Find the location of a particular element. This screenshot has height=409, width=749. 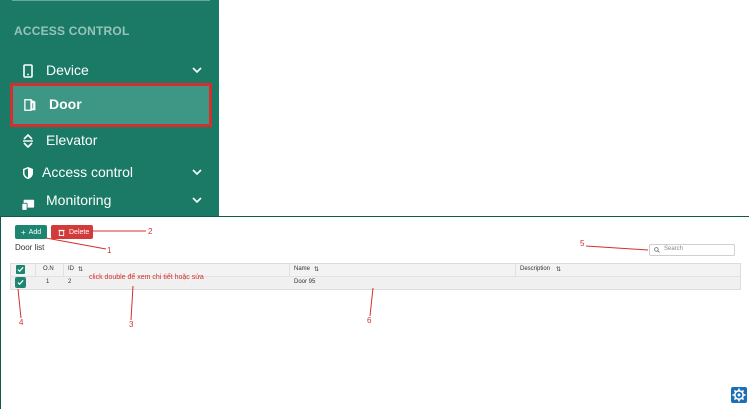

search-icon is located at coordinates (657, 250).